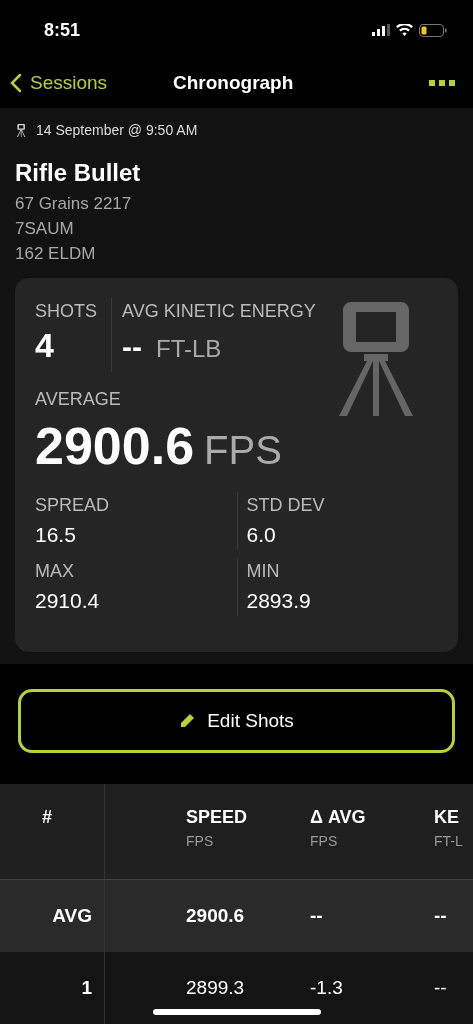  What do you see at coordinates (55, 571) in the screenshot?
I see `stat-label: MAX` at bounding box center [55, 571].